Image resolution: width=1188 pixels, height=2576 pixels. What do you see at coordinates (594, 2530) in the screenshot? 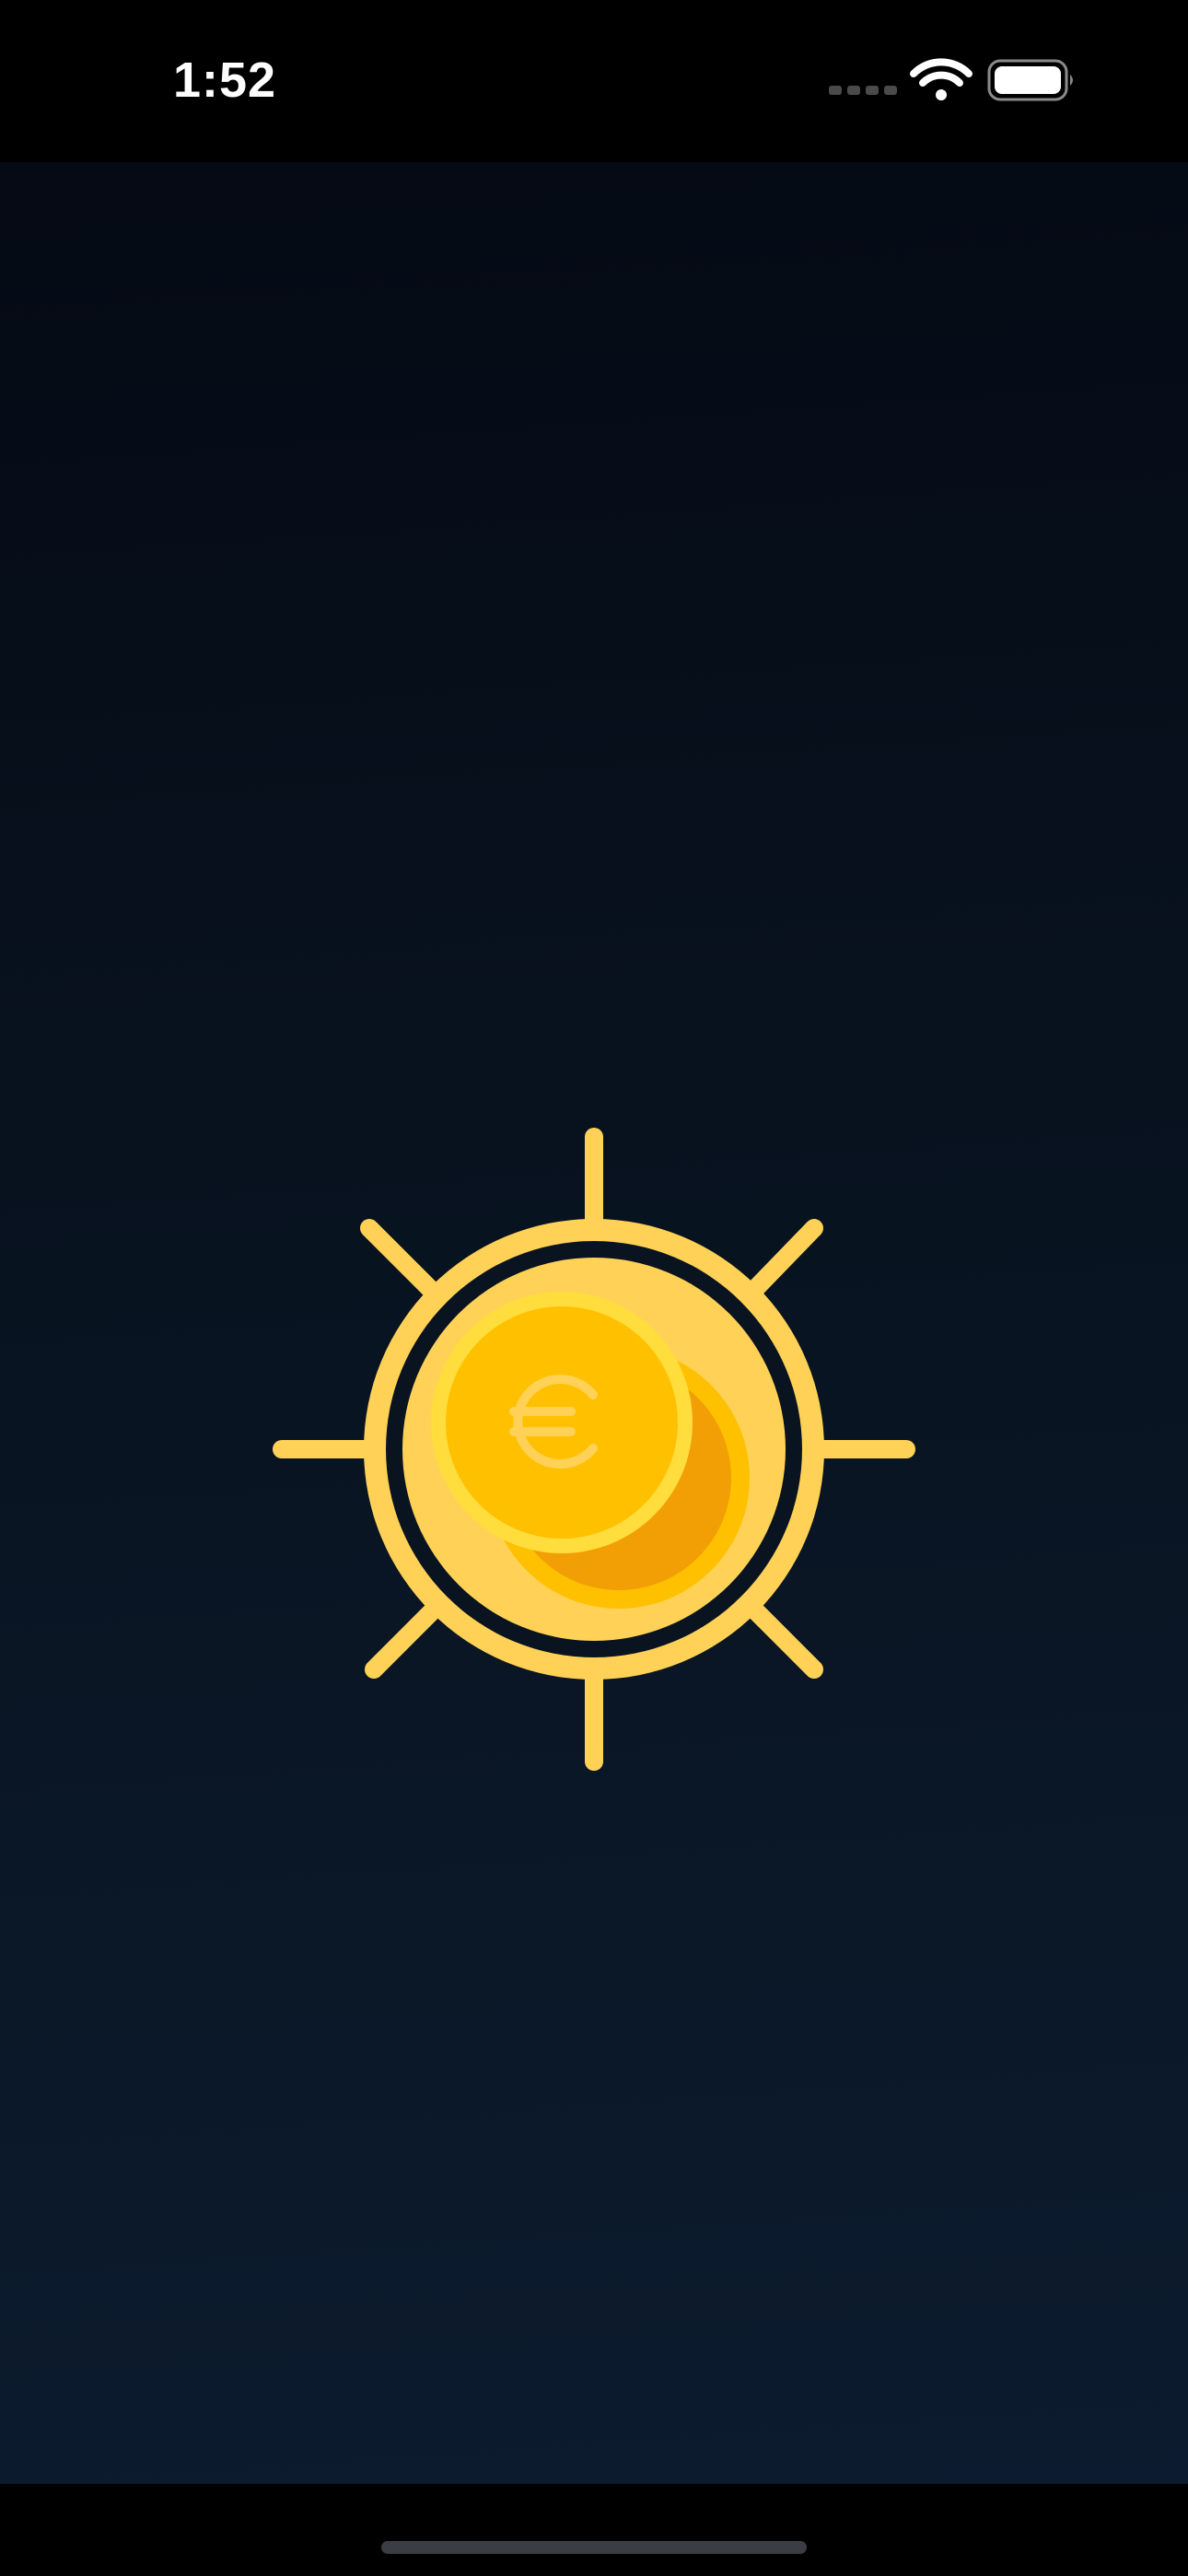
I see `bottom-bar` at bounding box center [594, 2530].